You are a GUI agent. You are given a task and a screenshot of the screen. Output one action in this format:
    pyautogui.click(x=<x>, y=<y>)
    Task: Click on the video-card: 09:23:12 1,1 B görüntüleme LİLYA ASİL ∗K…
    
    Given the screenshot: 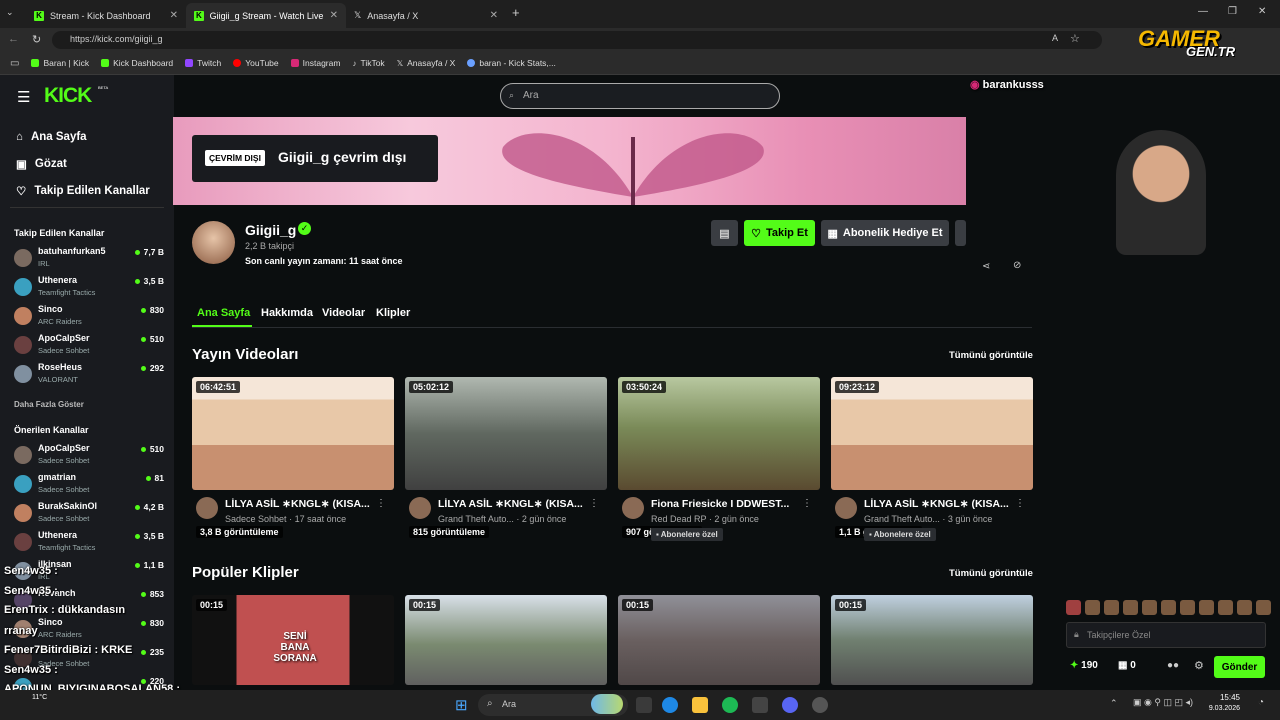 What is the action you would take?
    pyautogui.click(x=932, y=459)
    